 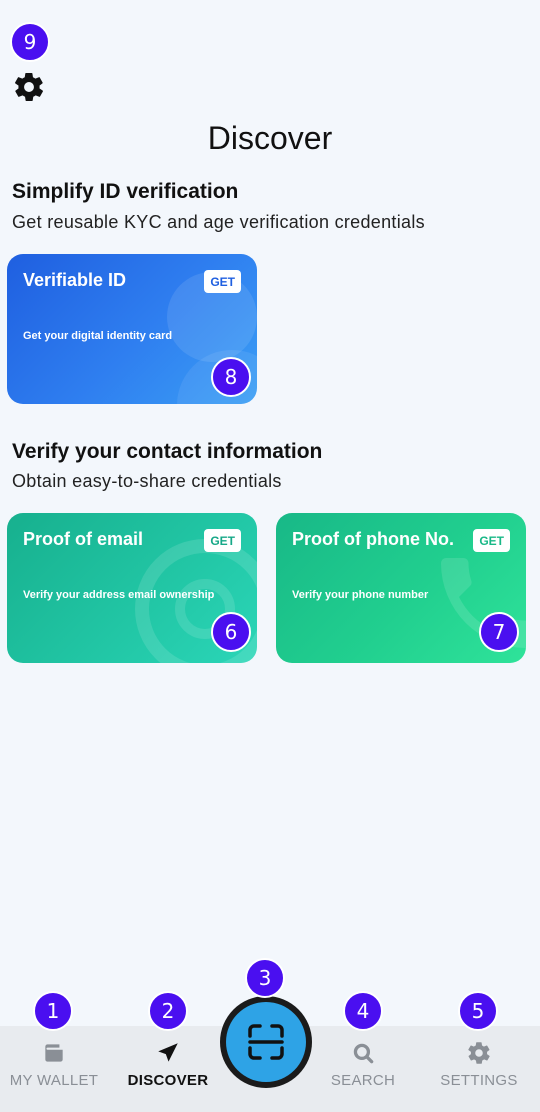 I want to click on card-title: Proof of phone No., so click(x=373, y=539).